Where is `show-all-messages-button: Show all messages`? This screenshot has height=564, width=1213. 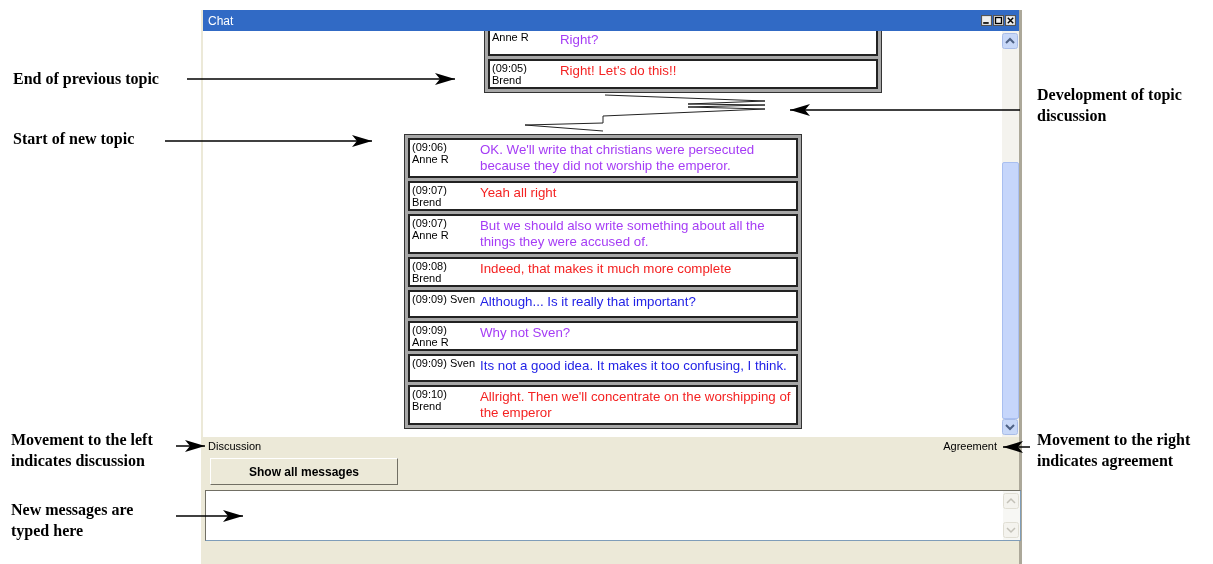 show-all-messages-button: Show all messages is located at coordinates (304, 471).